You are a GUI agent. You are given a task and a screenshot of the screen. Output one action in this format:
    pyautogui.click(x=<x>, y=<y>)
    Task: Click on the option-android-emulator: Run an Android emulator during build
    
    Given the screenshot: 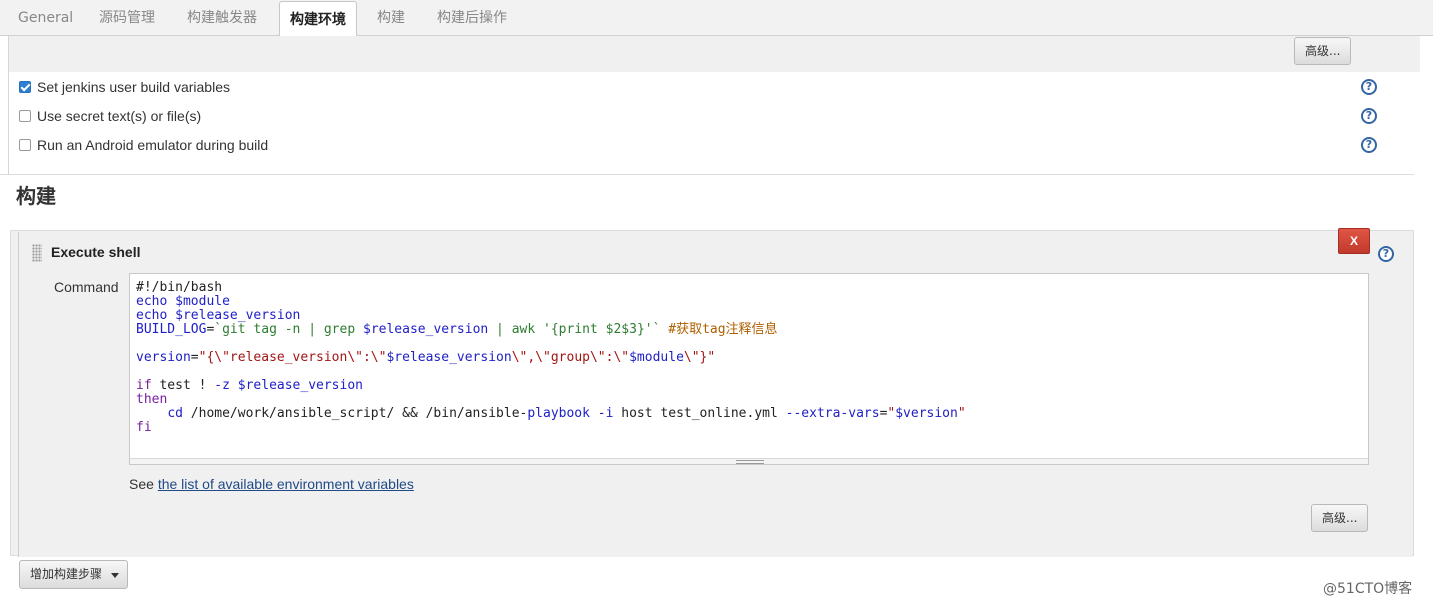 What is the action you would take?
    pyautogui.click(x=143, y=145)
    